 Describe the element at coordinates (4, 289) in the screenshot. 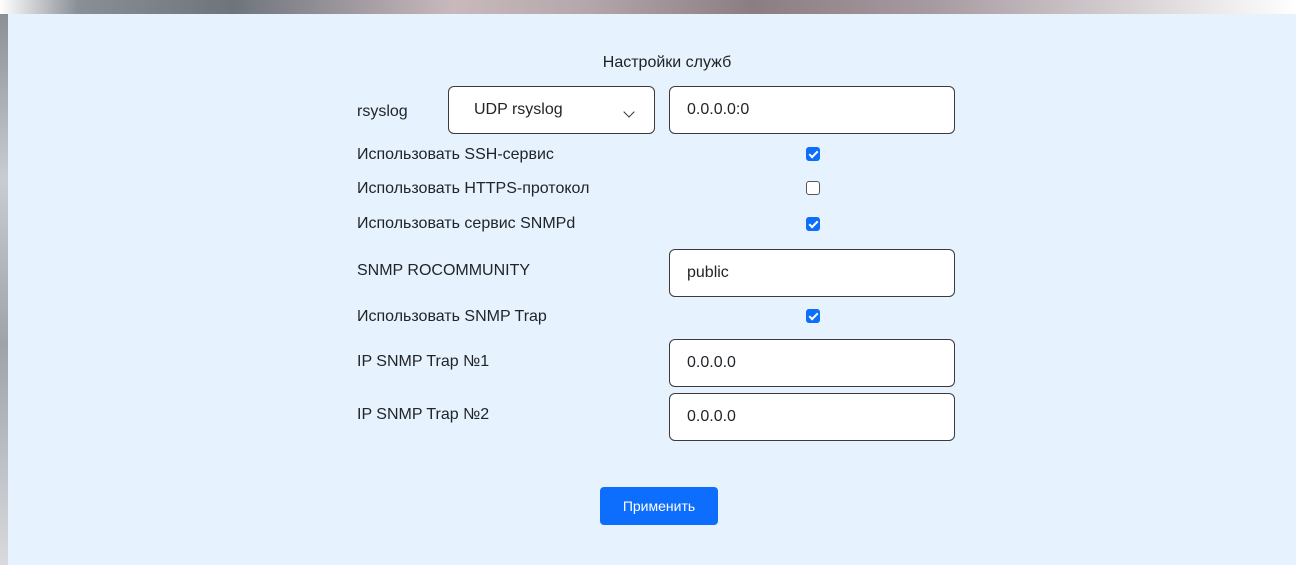

I see `window-left-edge` at that location.